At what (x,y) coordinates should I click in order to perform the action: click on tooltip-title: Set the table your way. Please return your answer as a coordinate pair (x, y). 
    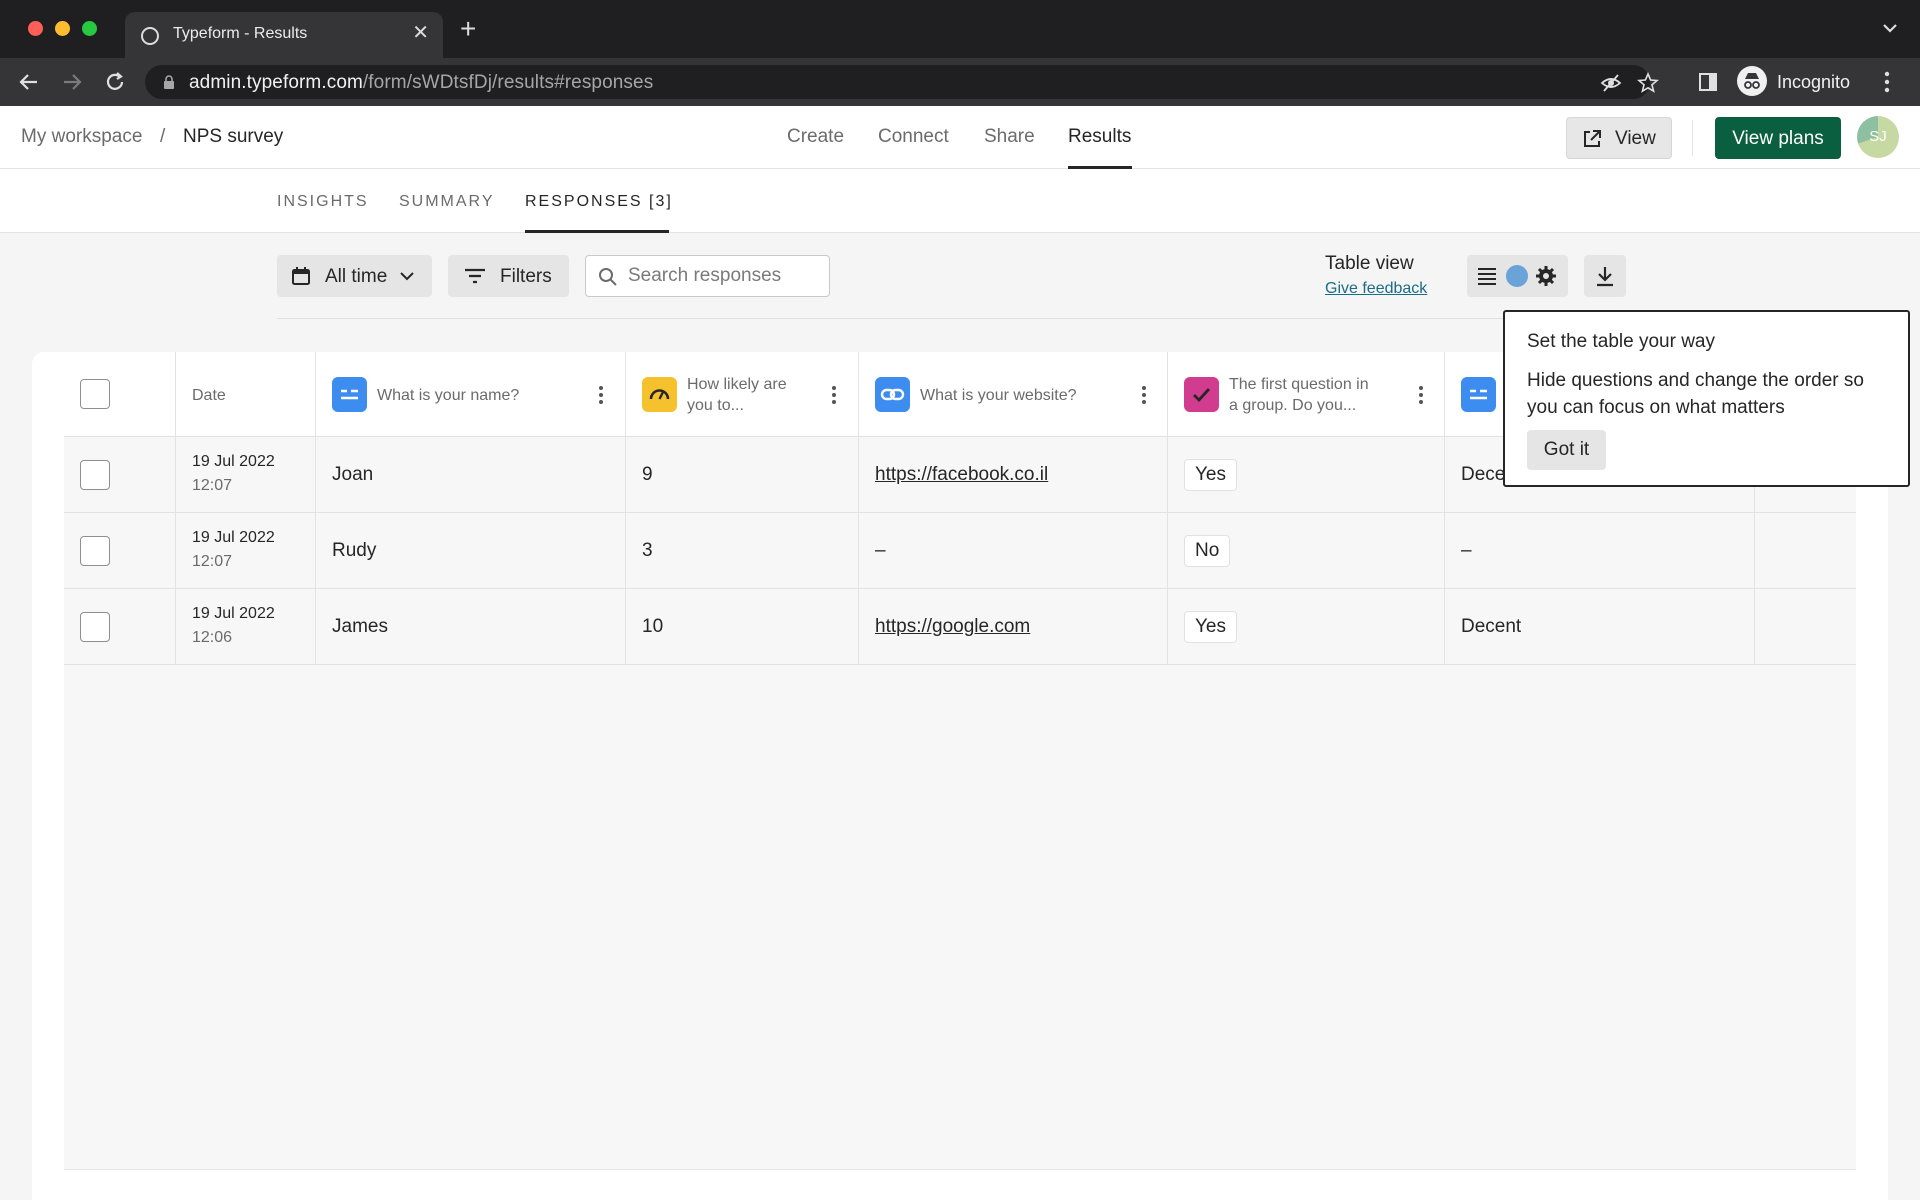
    Looking at the image, I should click on (1621, 341).